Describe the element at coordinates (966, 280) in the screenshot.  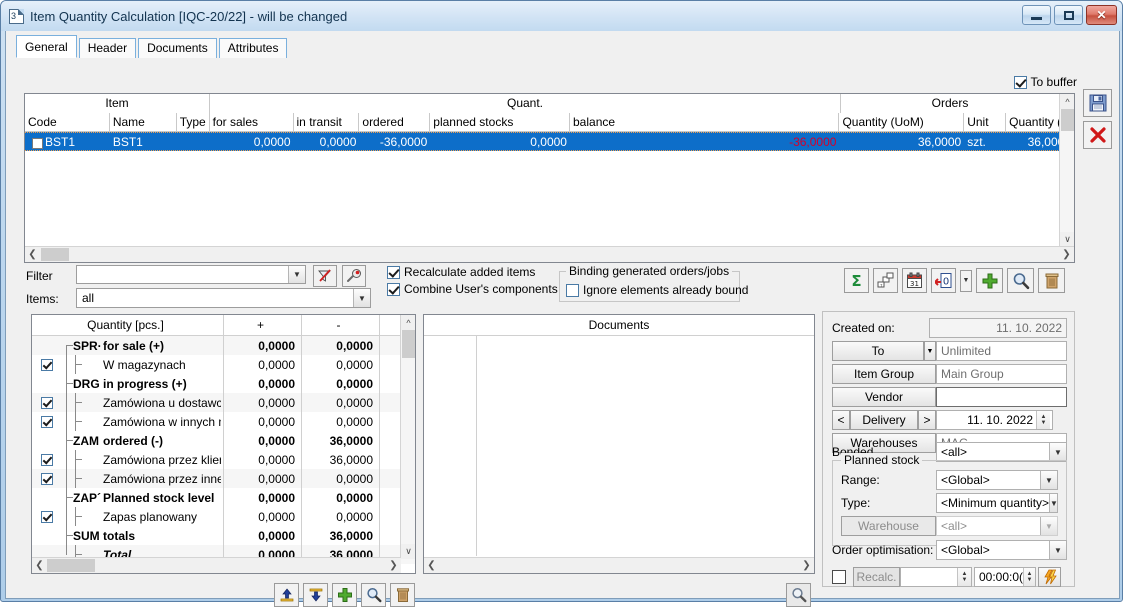
I see `zero-dropdown-button: ▼` at that location.